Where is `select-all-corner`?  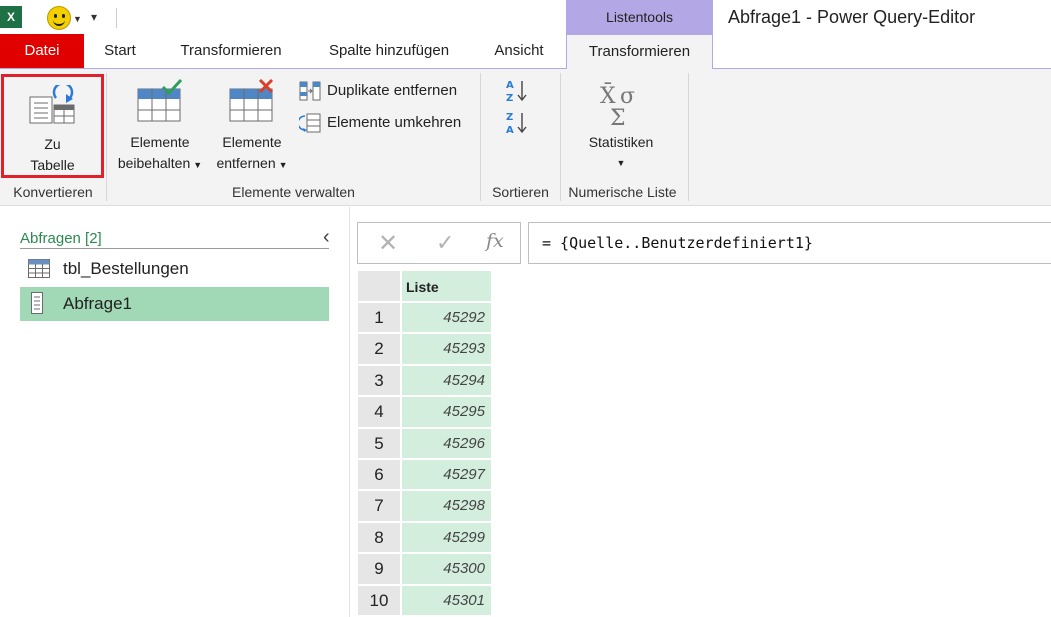 select-all-corner is located at coordinates (379, 286).